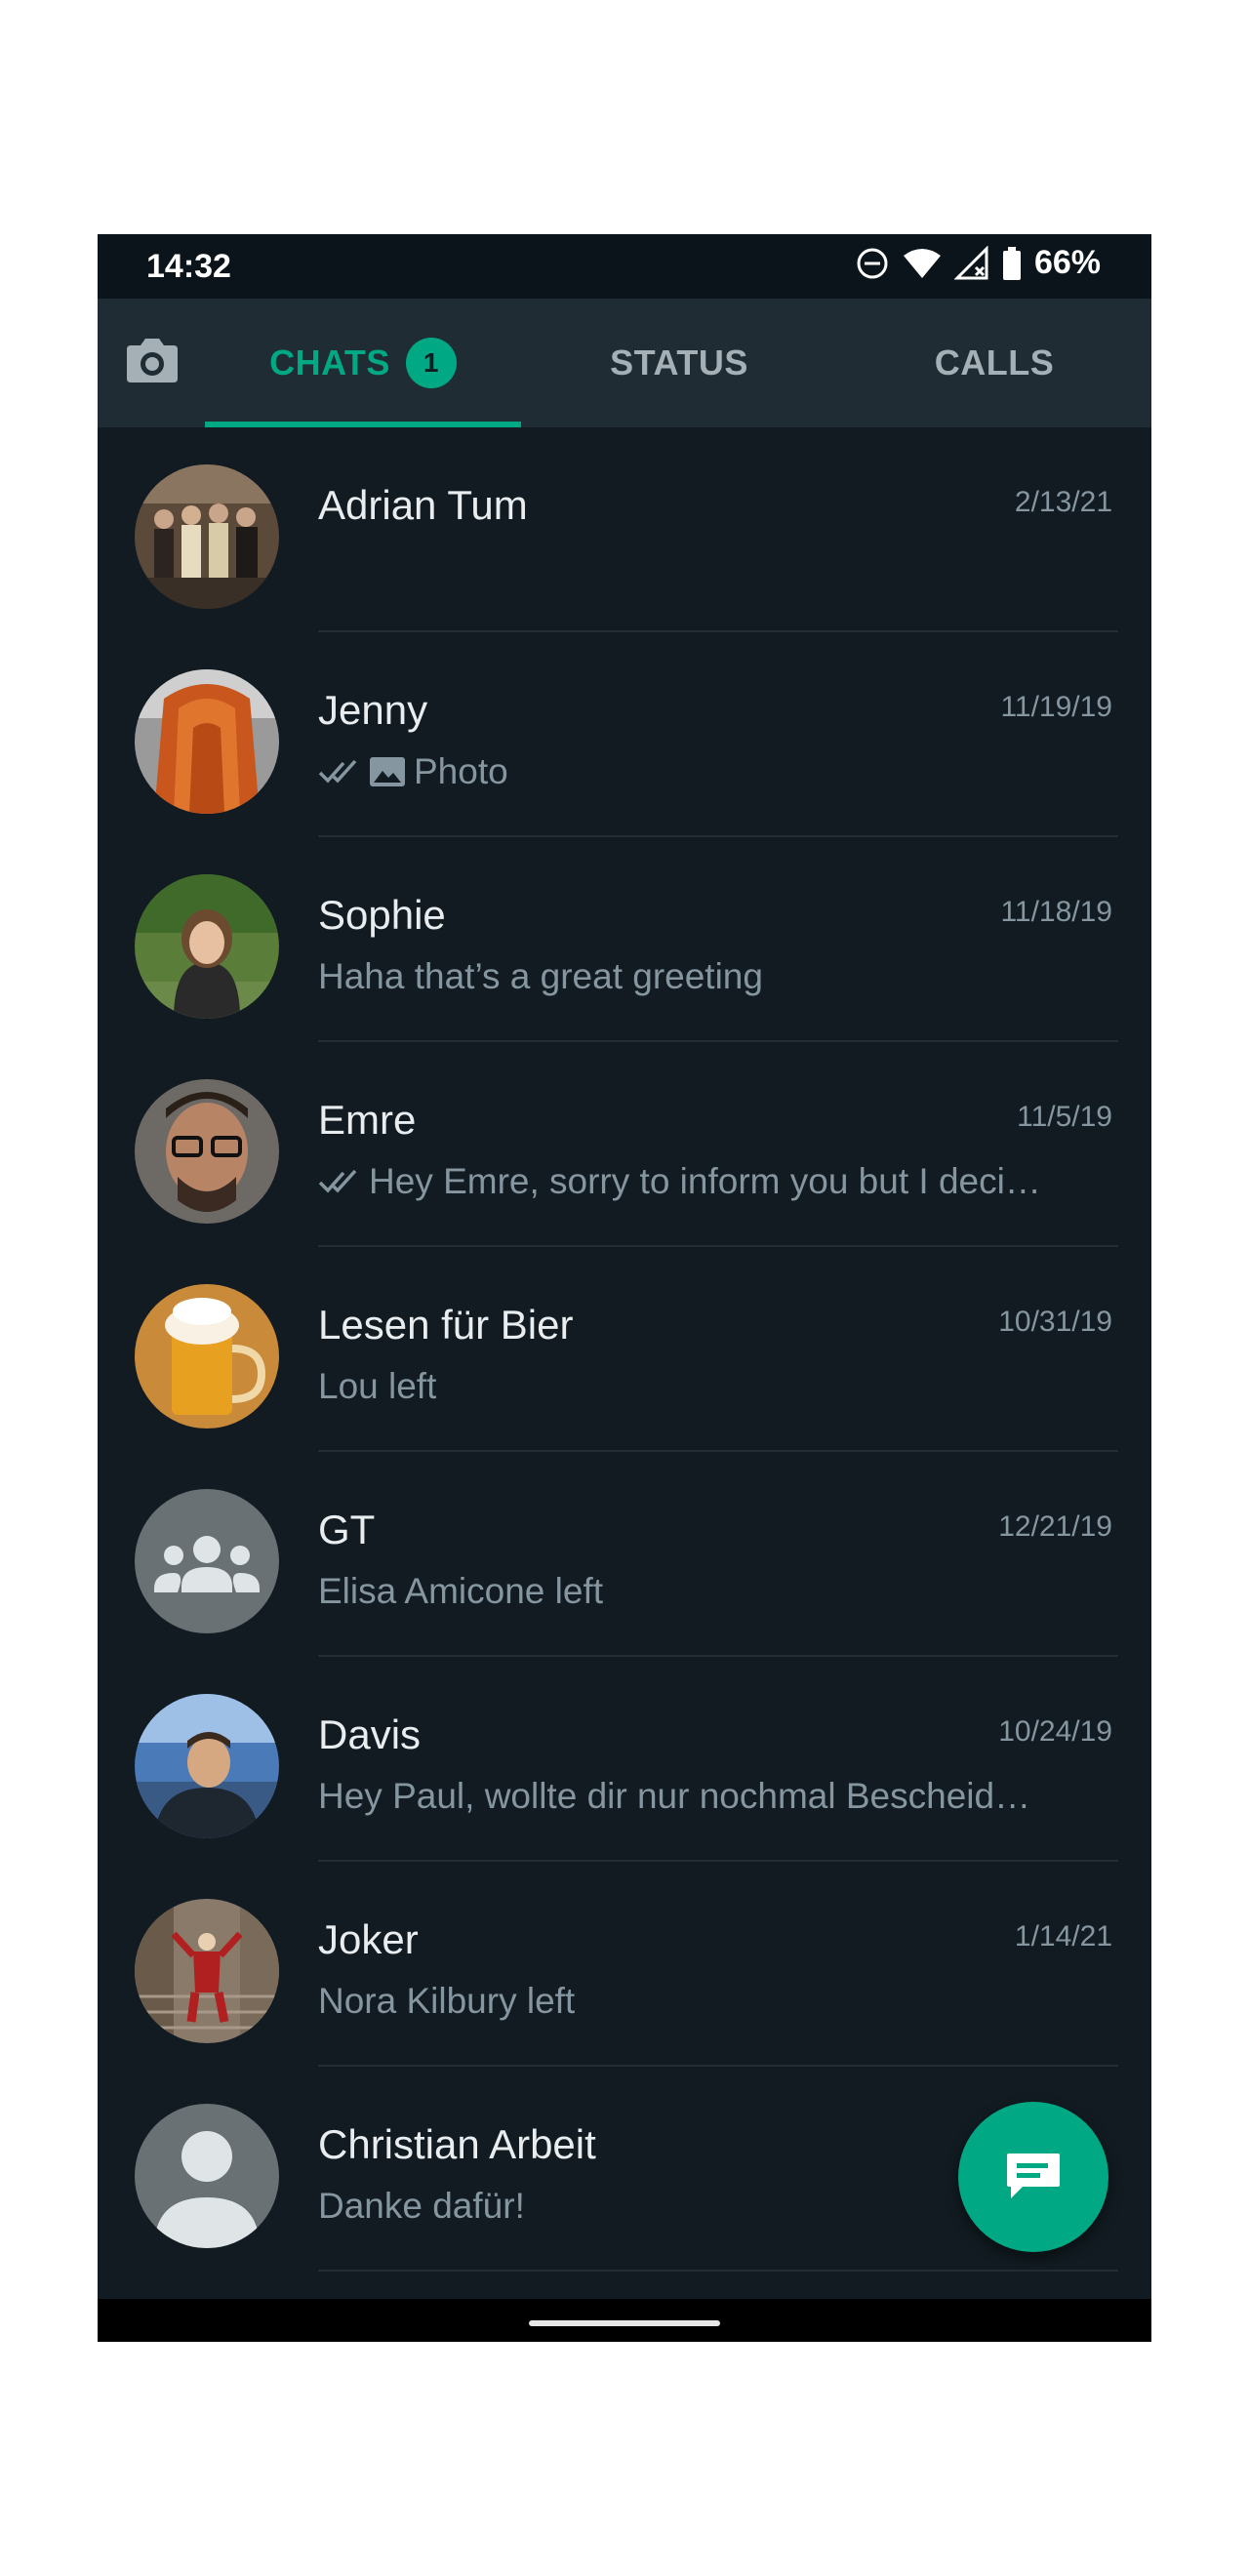 This screenshot has width=1249, height=2576. What do you see at coordinates (971, 263) in the screenshot?
I see `cell-signal-icon` at bounding box center [971, 263].